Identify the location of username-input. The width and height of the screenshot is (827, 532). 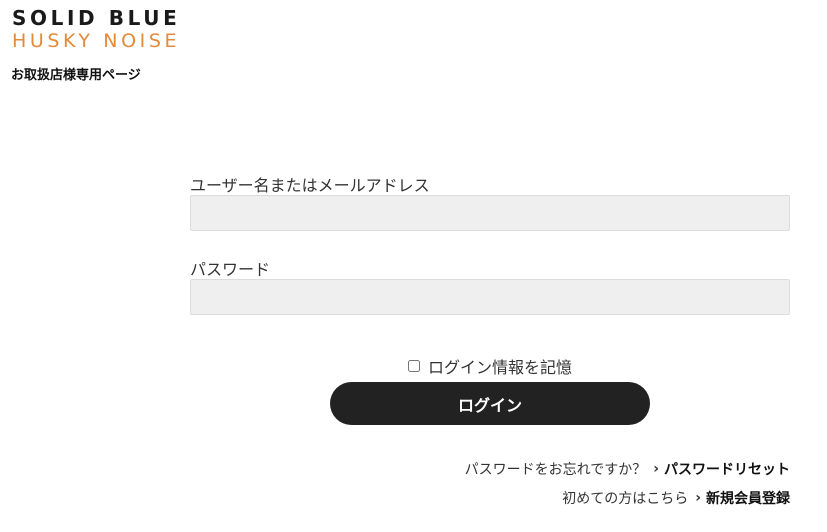
(490, 213).